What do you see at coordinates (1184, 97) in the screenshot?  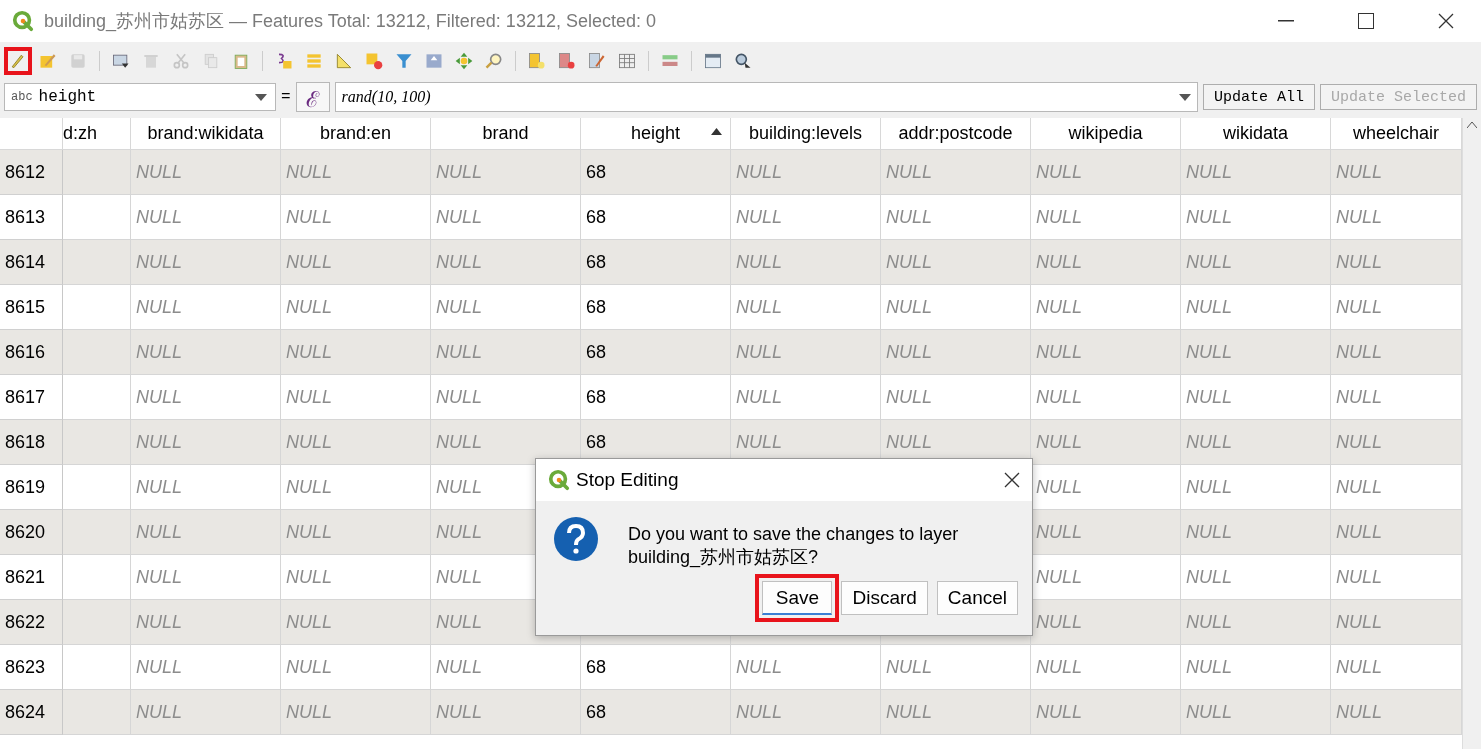 I see `caret-icon` at bounding box center [1184, 97].